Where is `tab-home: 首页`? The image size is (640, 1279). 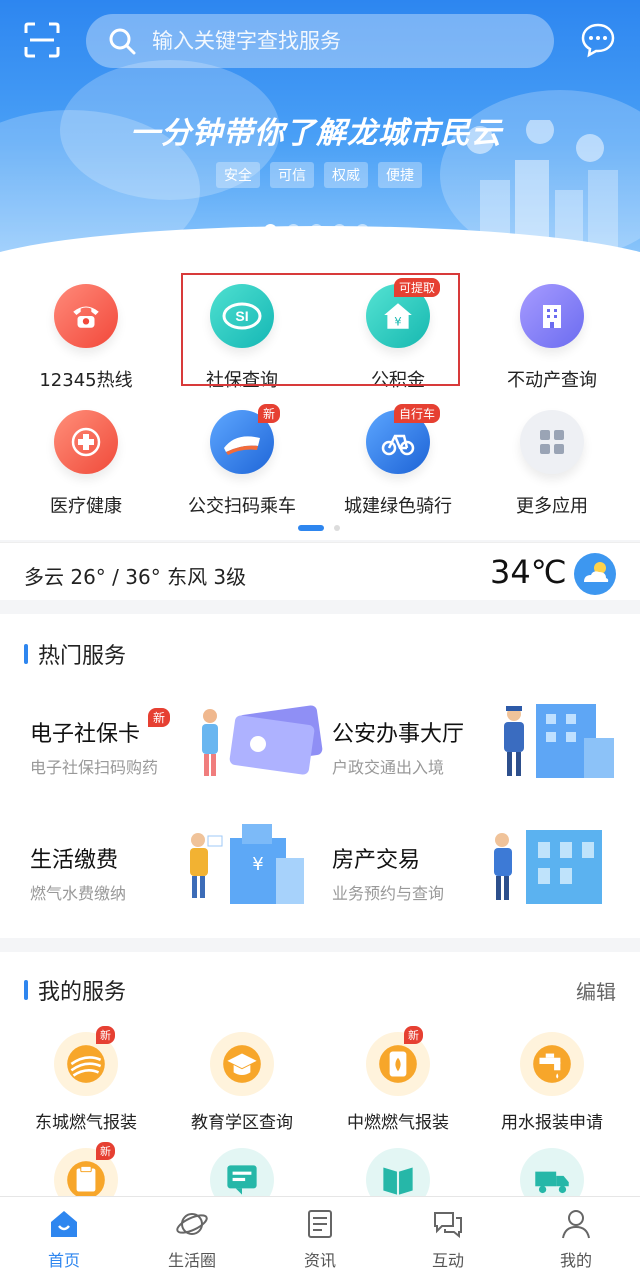
tab-home: 首页 is located at coordinates (64, 1238).